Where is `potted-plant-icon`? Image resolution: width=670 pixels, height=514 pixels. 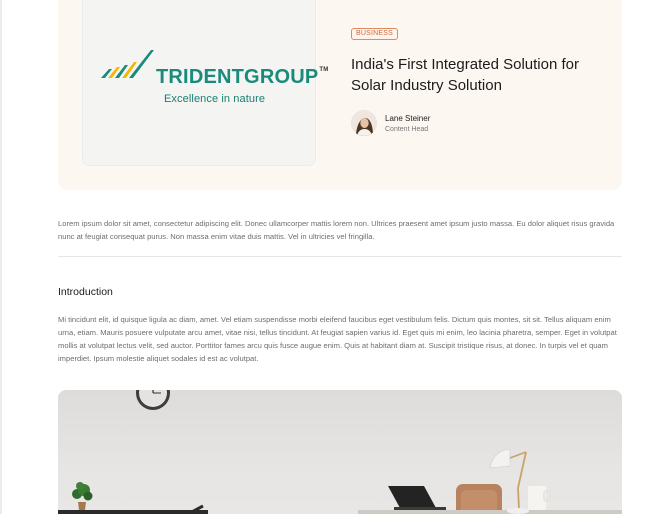 potted-plant-icon is located at coordinates (82, 496).